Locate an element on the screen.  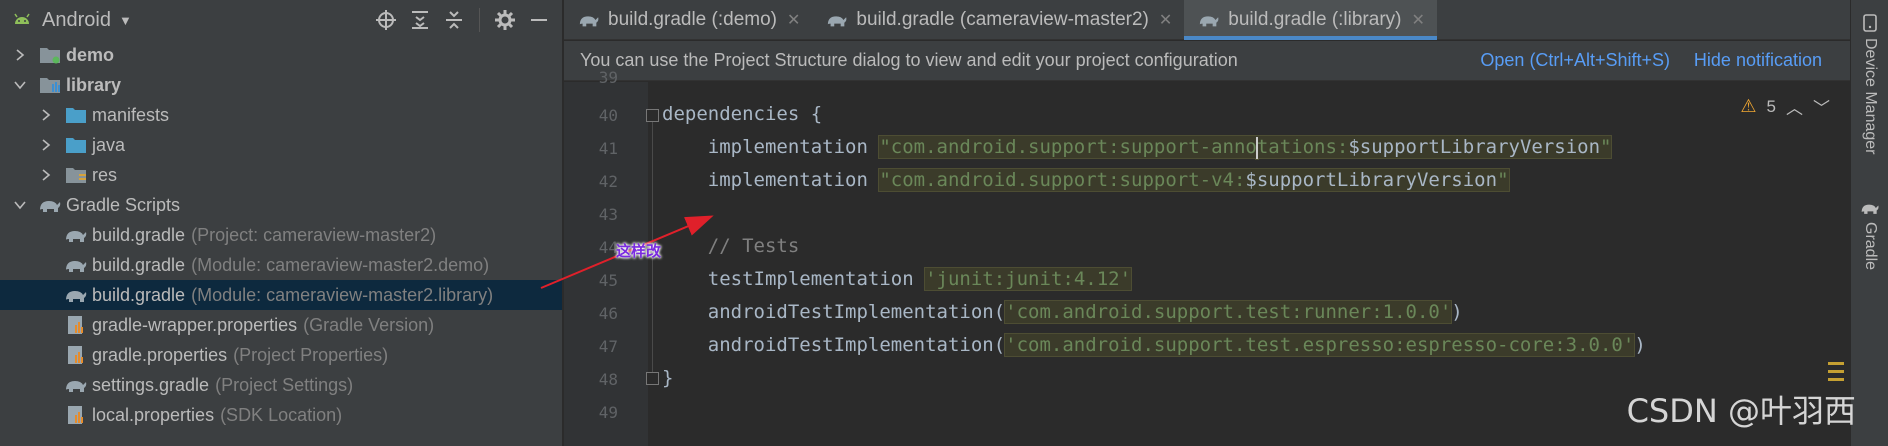
line-number: 42 is located at coordinates (608, 181).